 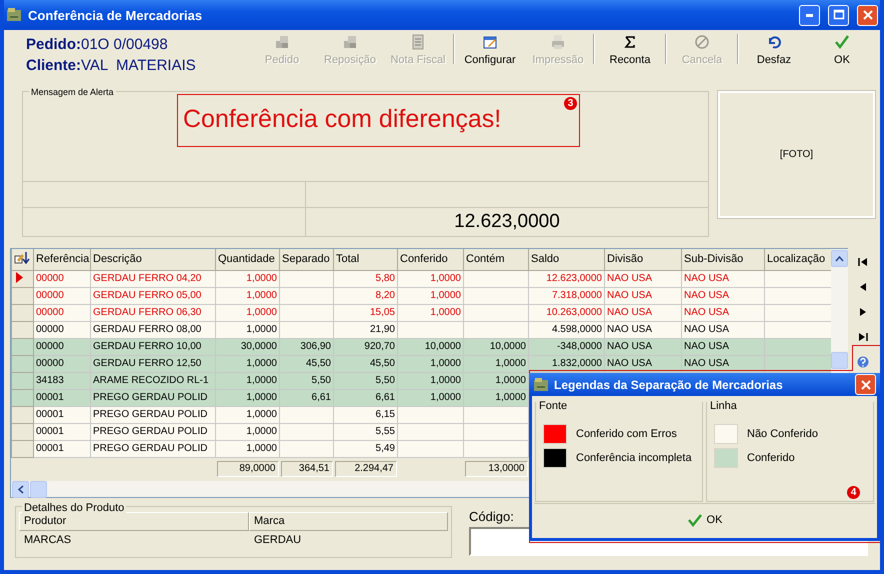 I want to click on column-header: Localização, so click(x=798, y=259).